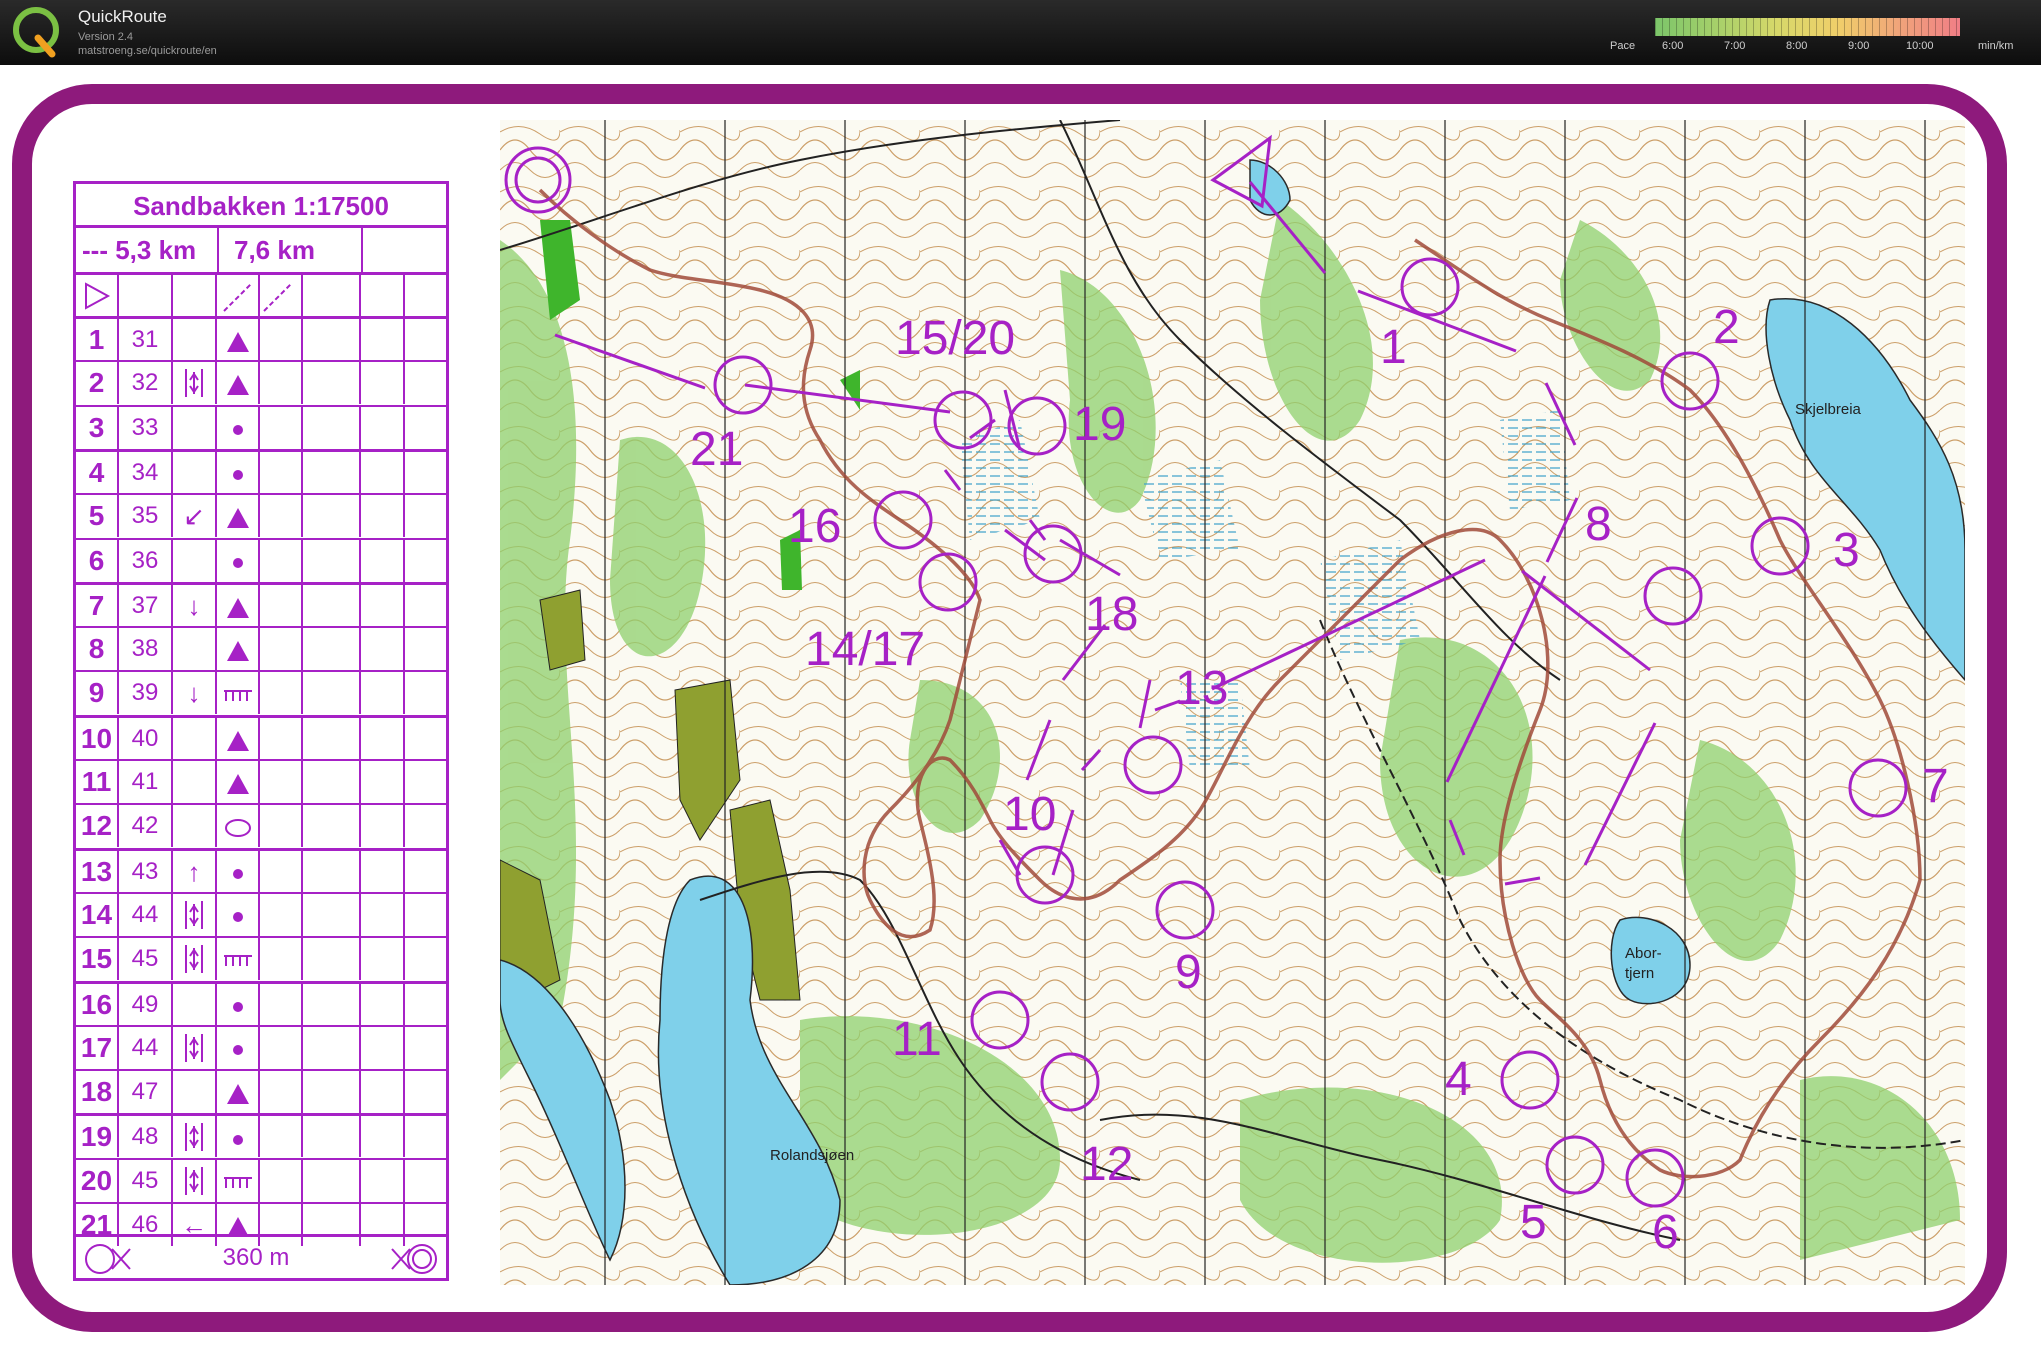  What do you see at coordinates (1807, 27) in the screenshot?
I see `pace-scale-ticks` at bounding box center [1807, 27].